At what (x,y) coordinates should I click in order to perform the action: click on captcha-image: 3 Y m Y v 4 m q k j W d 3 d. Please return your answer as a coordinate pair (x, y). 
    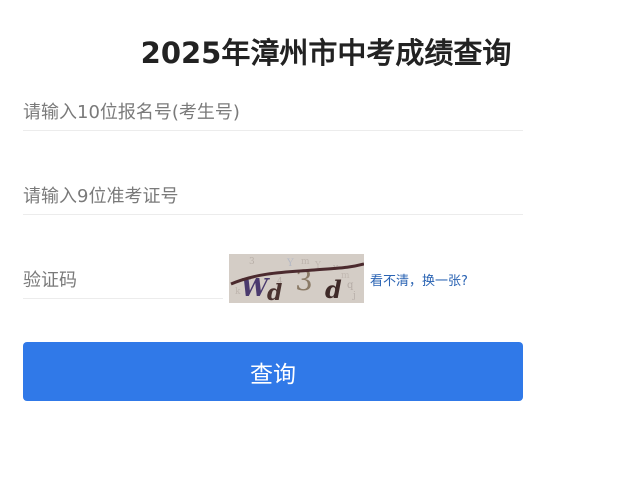
    Looking at the image, I should click on (296, 278).